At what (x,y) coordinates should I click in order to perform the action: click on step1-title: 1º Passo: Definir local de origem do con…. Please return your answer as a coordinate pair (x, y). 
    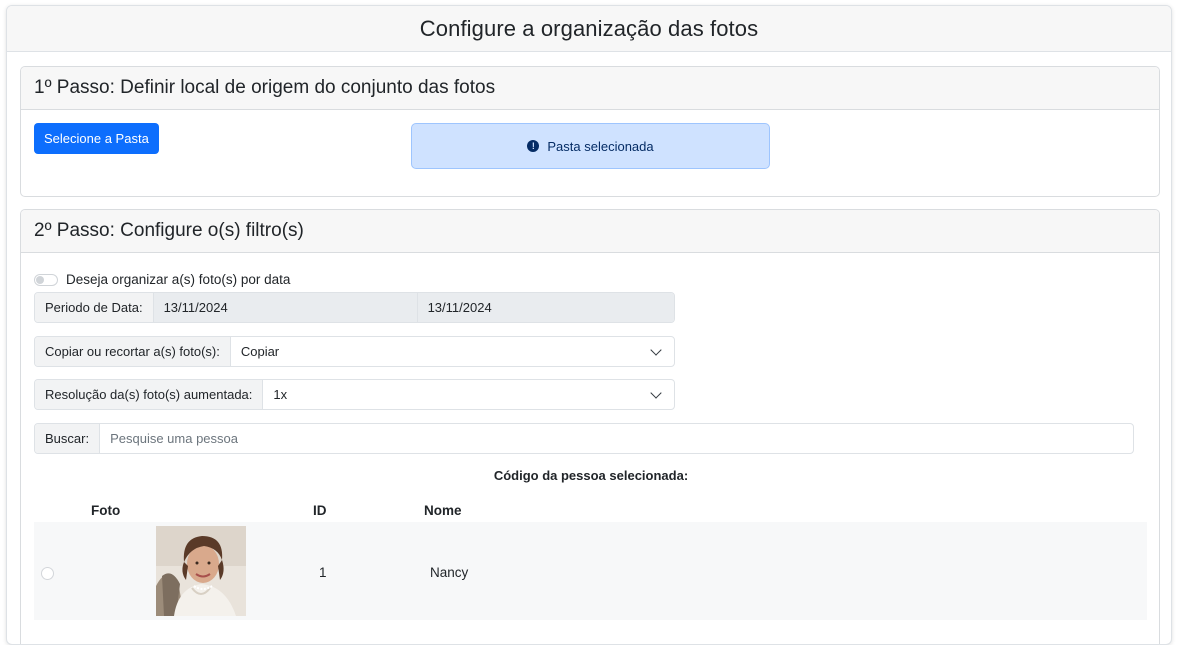
    Looking at the image, I should click on (265, 87).